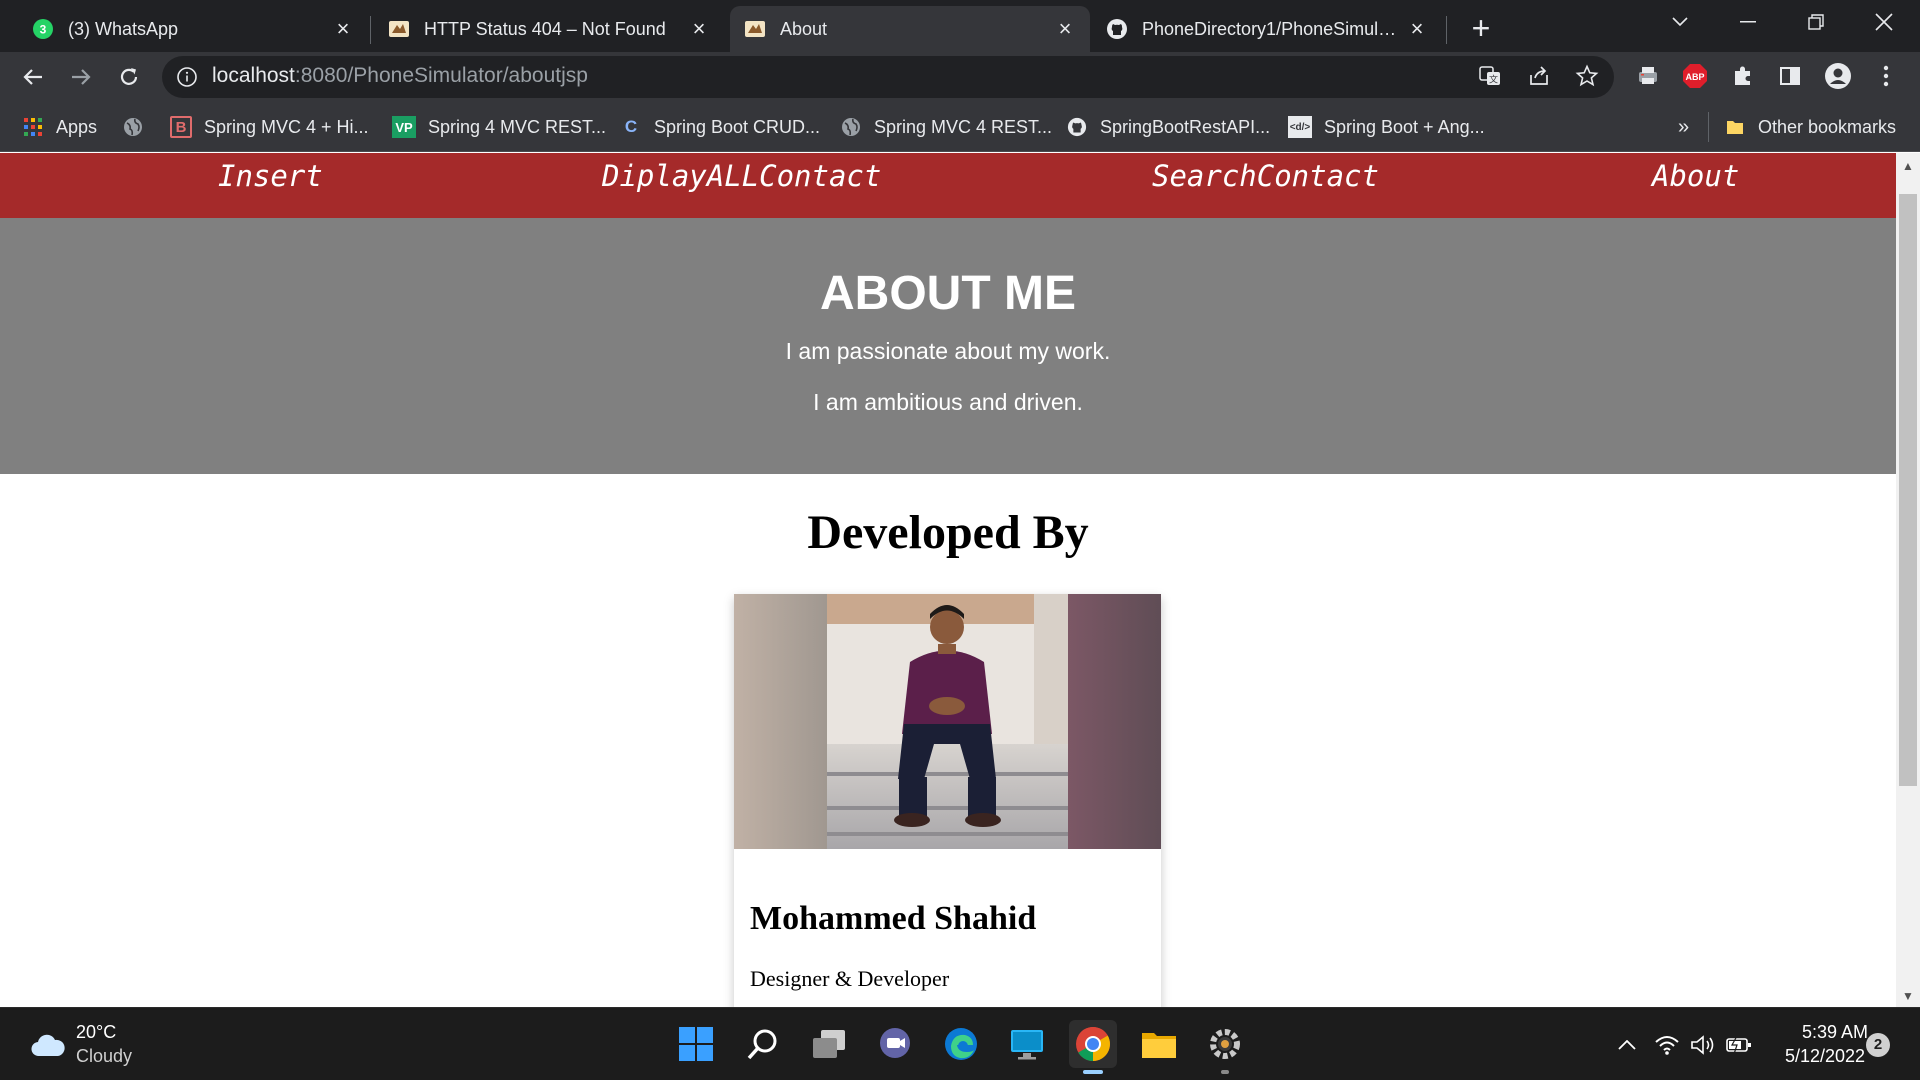 Image resolution: width=1920 pixels, height=1080 pixels. I want to click on side-panel-icon, so click(1790, 76).